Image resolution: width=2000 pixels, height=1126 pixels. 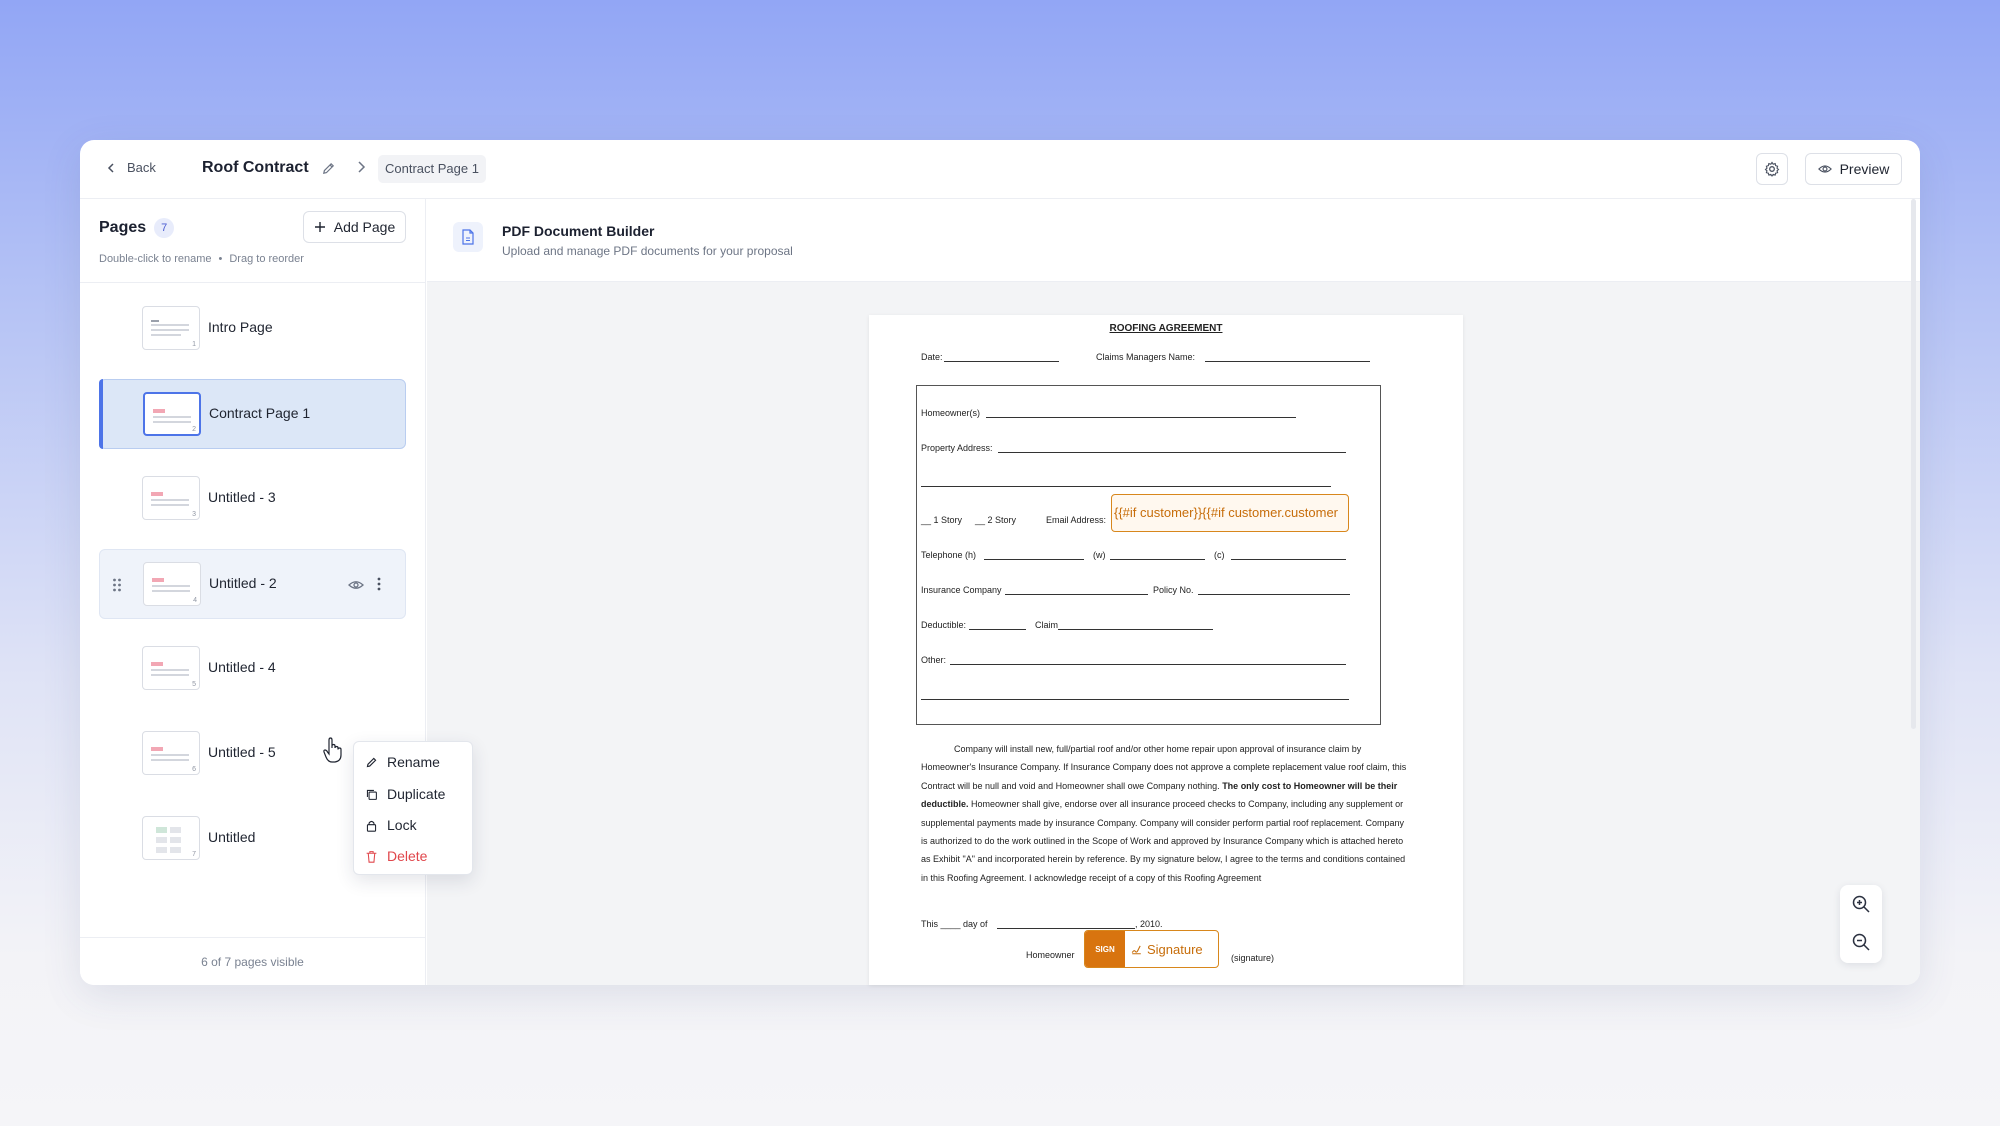 I want to click on page-item-untitled-3: 3 Untitled - 3, so click(x=252, y=499).